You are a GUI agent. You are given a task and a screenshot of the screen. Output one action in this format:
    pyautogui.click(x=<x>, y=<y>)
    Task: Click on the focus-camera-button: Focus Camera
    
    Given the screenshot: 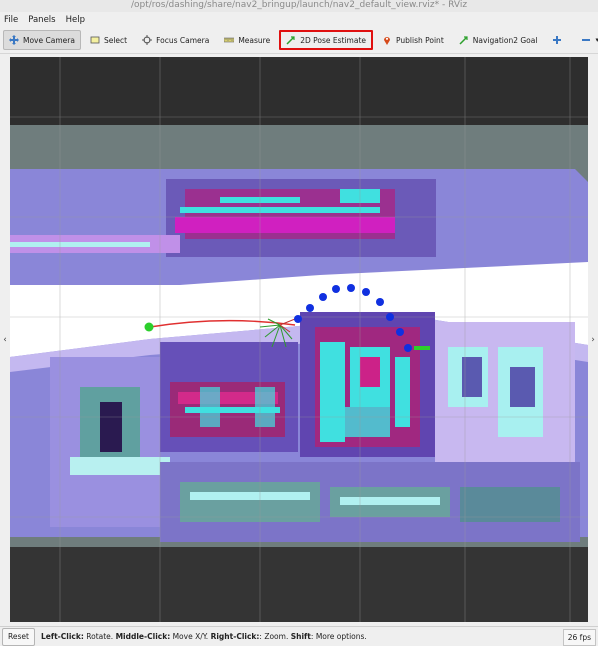 What is the action you would take?
    pyautogui.click(x=175, y=40)
    